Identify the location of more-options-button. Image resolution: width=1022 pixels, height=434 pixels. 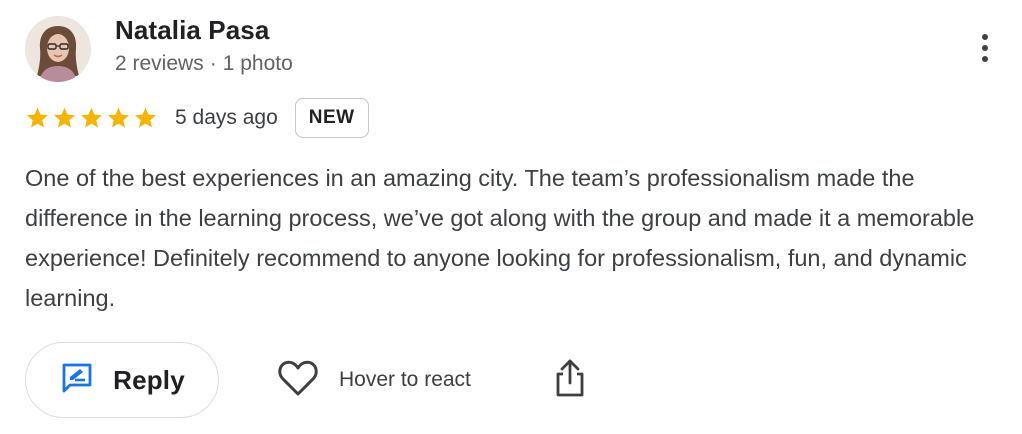
(985, 48).